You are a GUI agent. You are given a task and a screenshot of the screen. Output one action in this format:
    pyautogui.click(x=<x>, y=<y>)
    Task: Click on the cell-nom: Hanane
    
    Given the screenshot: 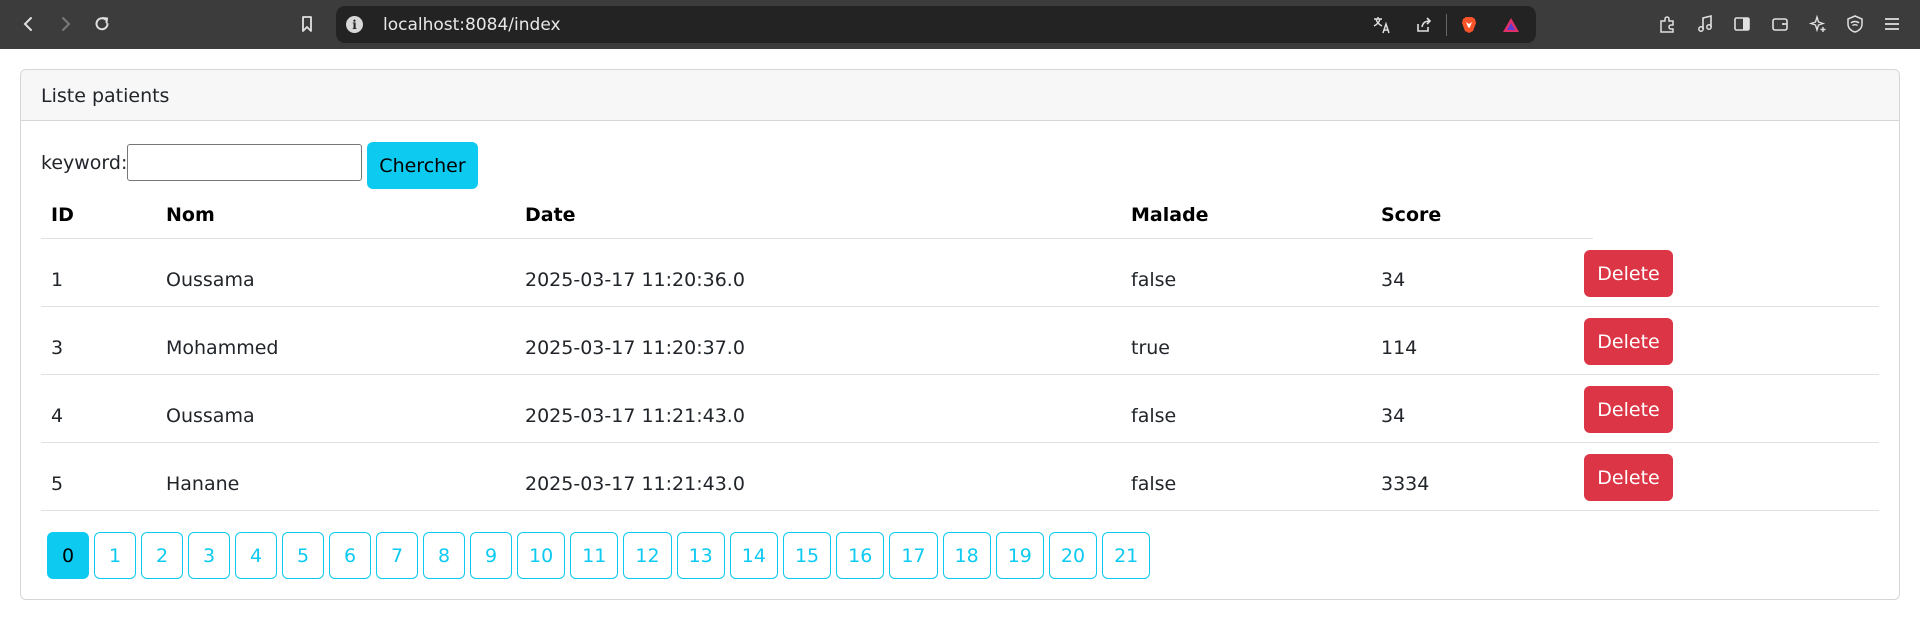 What is the action you would take?
    pyautogui.click(x=203, y=484)
    